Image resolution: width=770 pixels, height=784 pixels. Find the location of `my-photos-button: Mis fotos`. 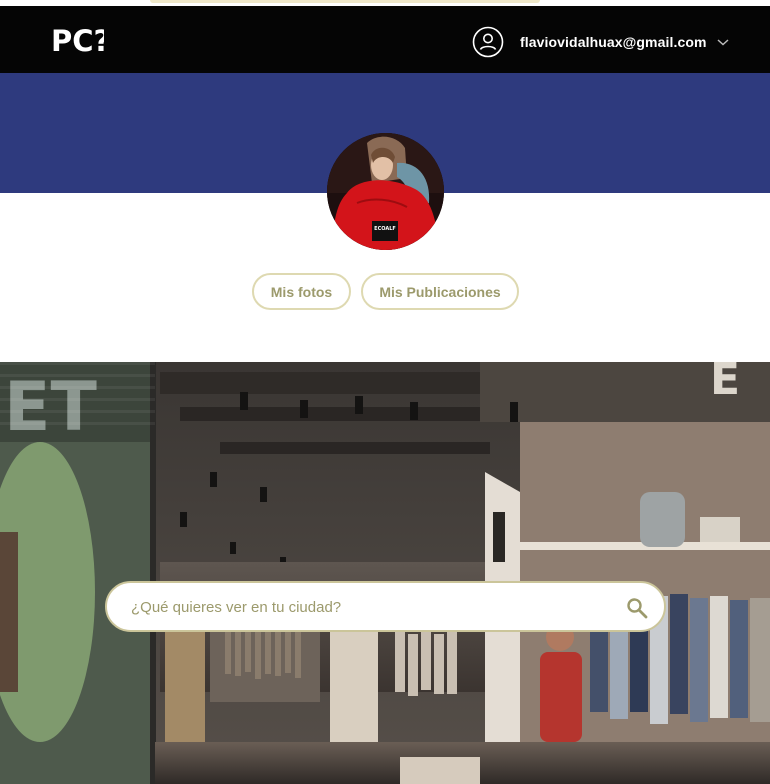

my-photos-button: Mis fotos is located at coordinates (301, 291).